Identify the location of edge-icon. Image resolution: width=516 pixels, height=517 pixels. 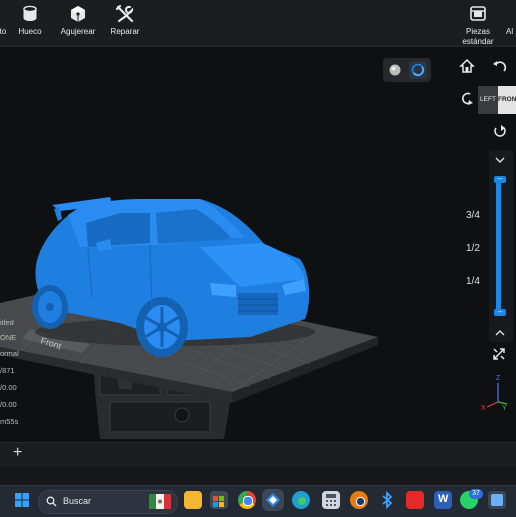
(301, 500).